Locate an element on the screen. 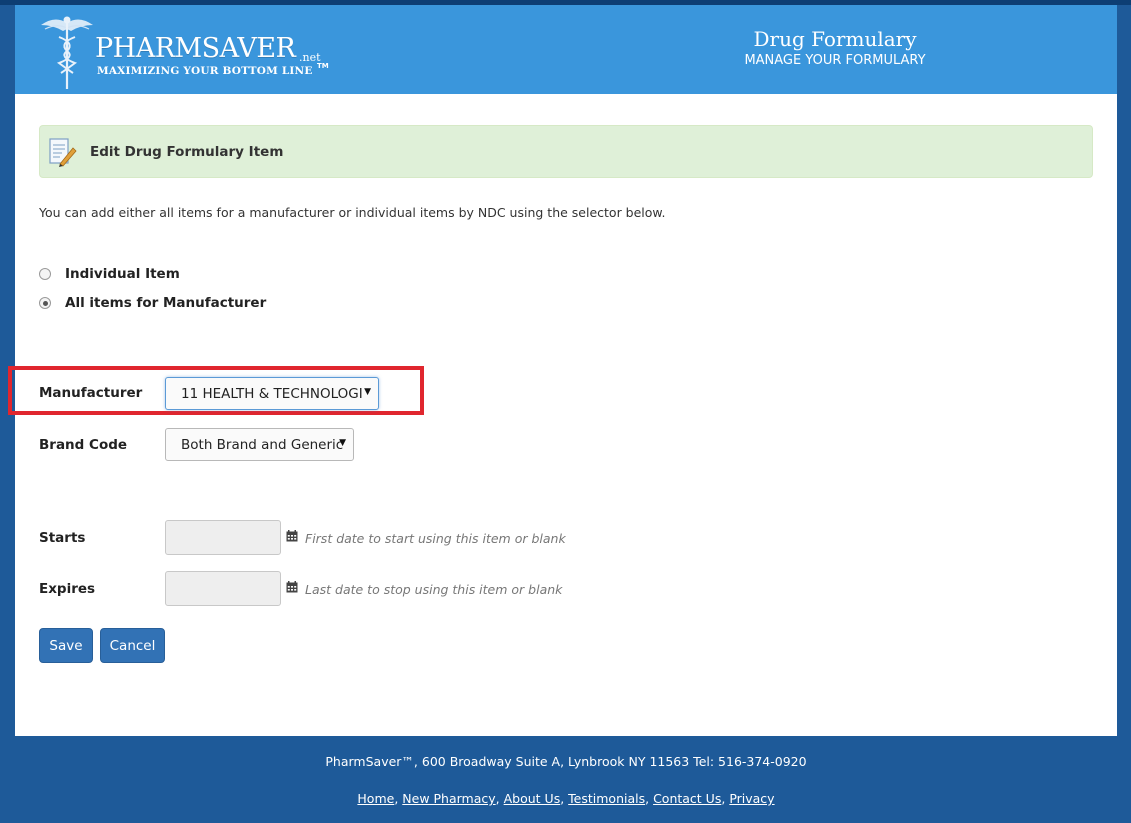 The height and width of the screenshot is (823, 1131). logo-tagline: MAXIMIZING YOUR BOTTOM LINE is located at coordinates (205, 71).